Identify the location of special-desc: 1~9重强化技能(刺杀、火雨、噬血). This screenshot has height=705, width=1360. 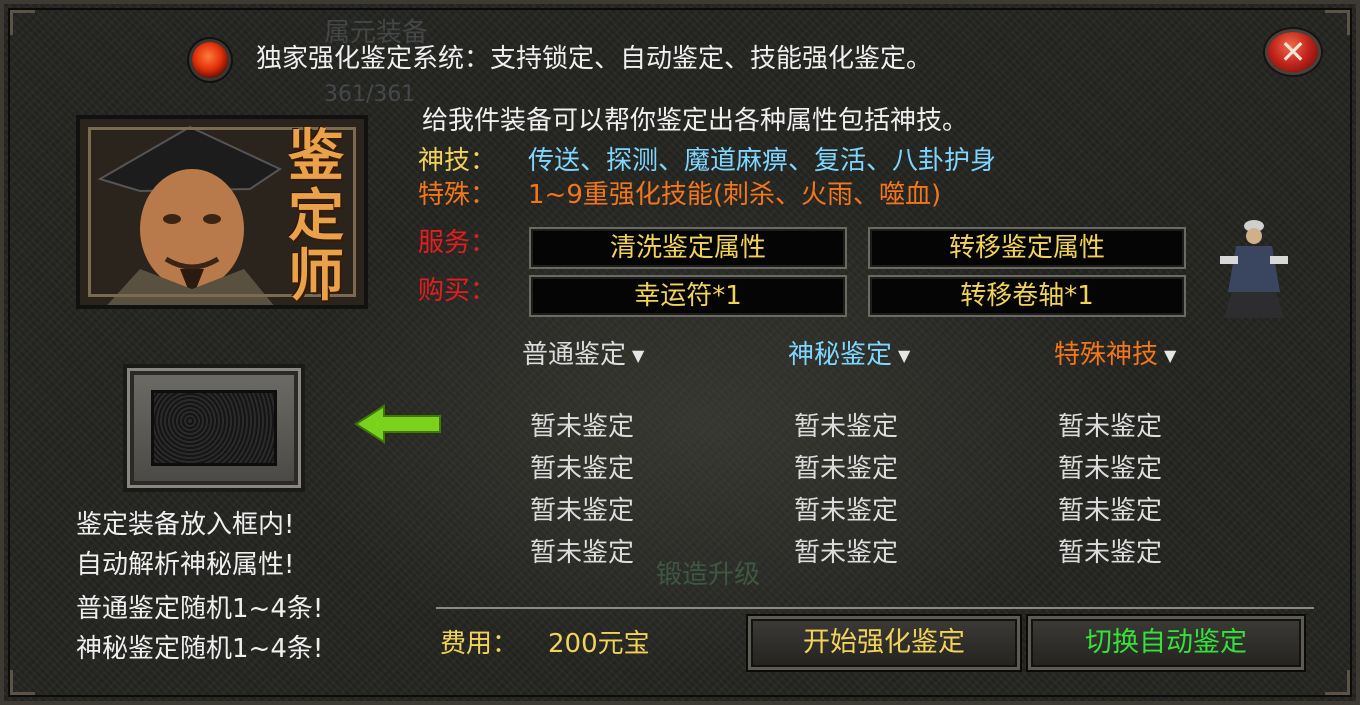
(735, 195).